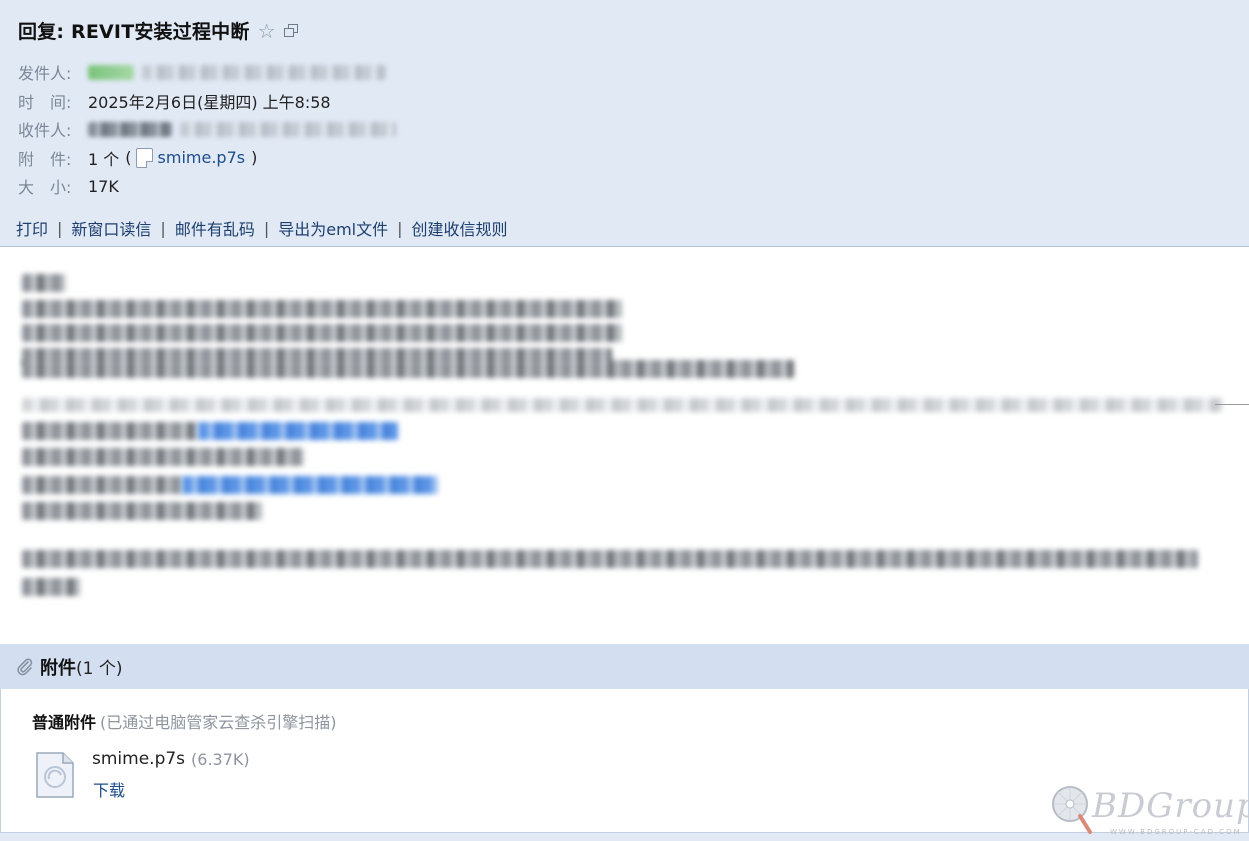  Describe the element at coordinates (207, 186) in the screenshot. I see `size-row: 大 小: 17K` at that location.